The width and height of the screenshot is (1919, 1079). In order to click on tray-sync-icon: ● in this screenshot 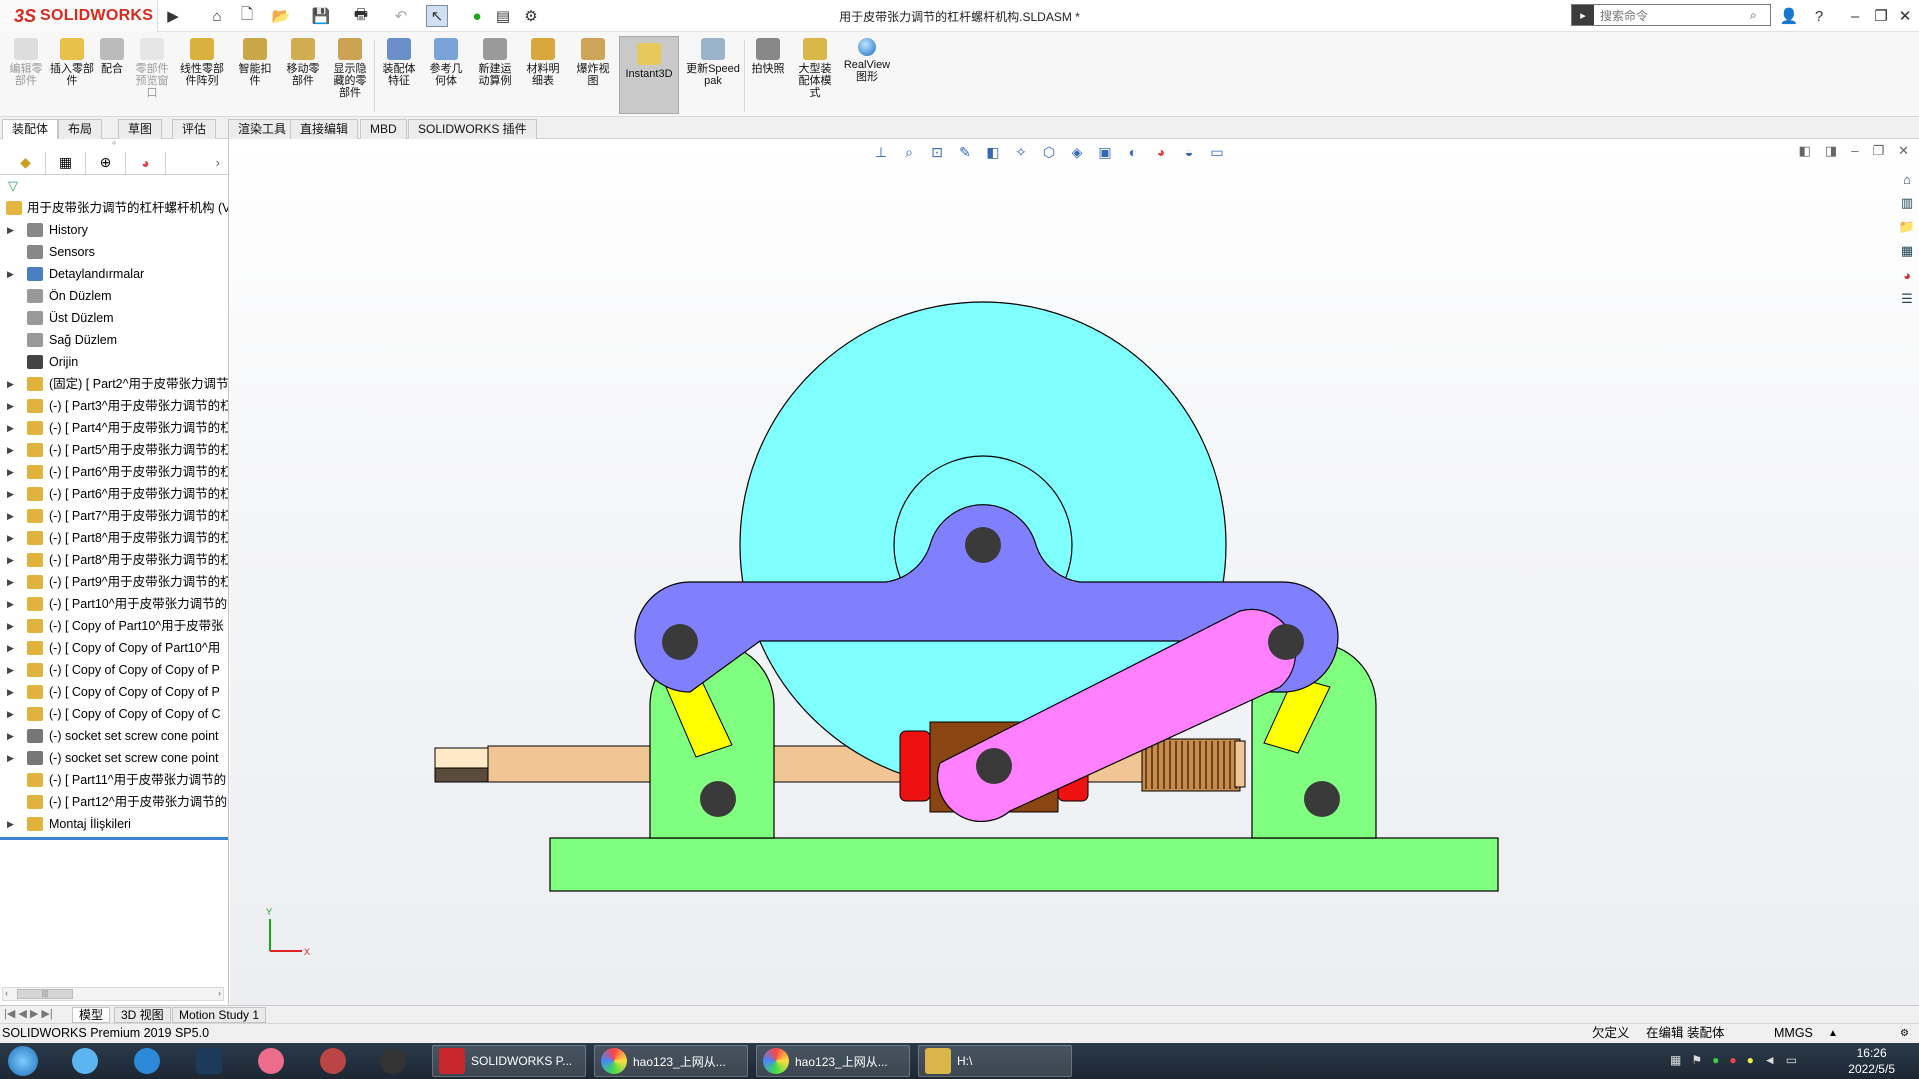, I will do `click(1750, 1060)`.